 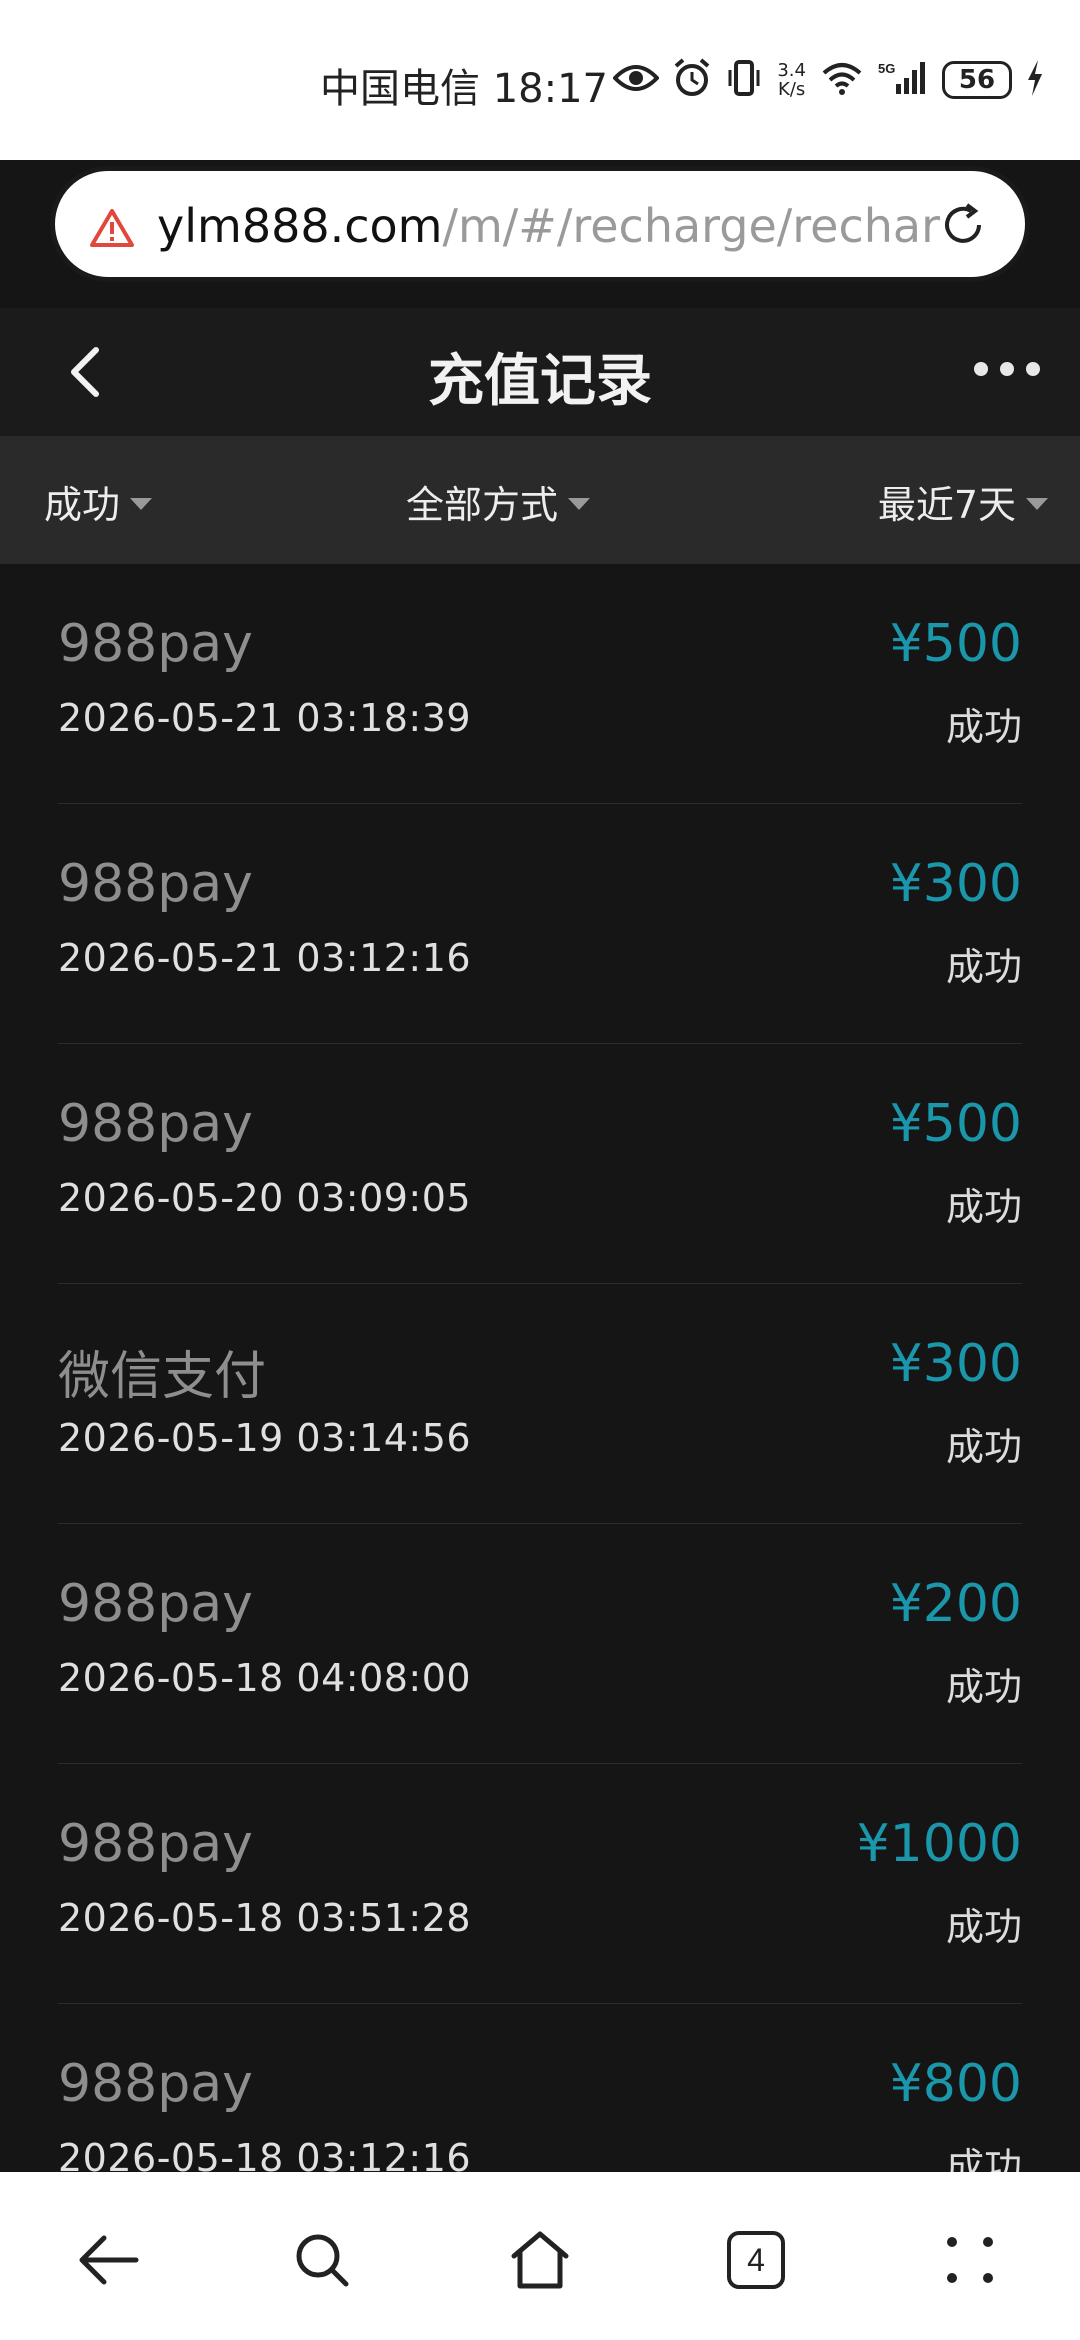 What do you see at coordinates (265, 1198) in the screenshot?
I see `record-time: 2026-05-20 03:09:05` at bounding box center [265, 1198].